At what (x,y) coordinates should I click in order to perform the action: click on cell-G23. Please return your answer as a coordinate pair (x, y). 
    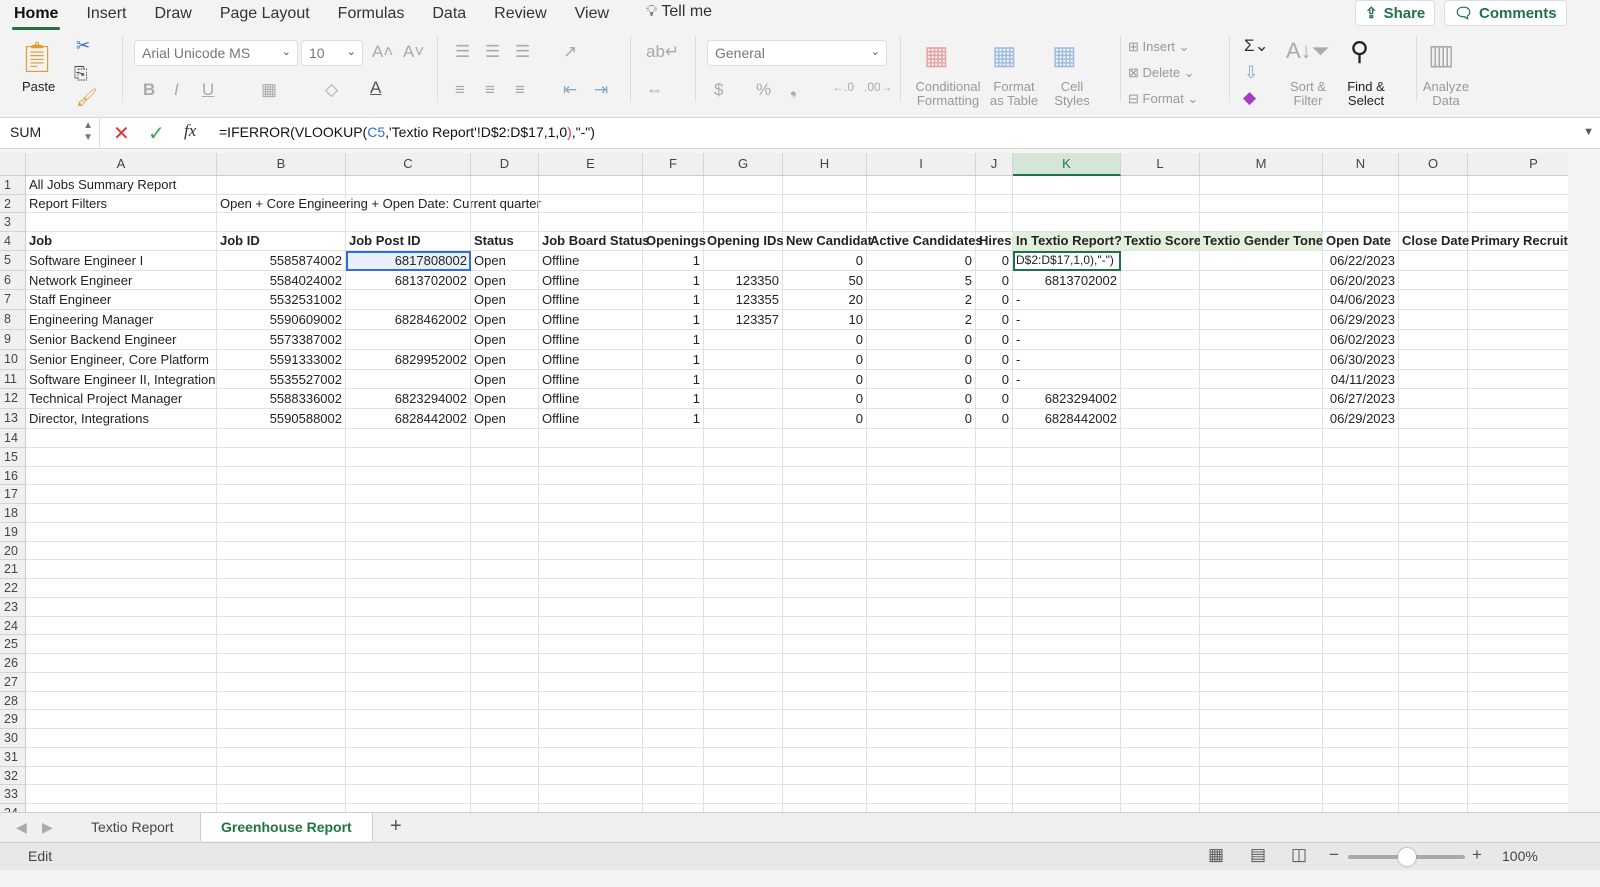
    Looking at the image, I should click on (743, 607).